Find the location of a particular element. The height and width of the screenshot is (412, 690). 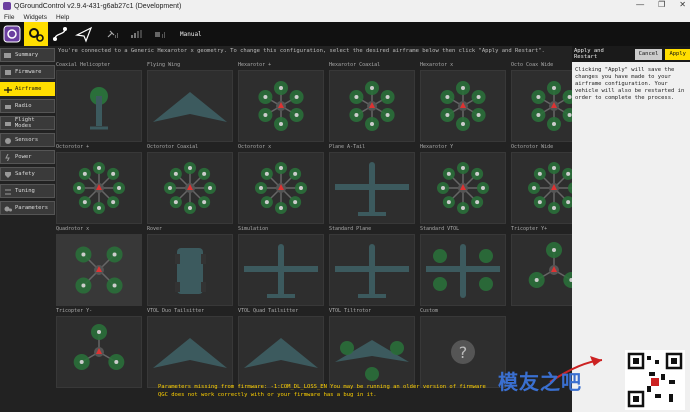

airframe-tile: Flying Wing is located at coordinates (191, 103).